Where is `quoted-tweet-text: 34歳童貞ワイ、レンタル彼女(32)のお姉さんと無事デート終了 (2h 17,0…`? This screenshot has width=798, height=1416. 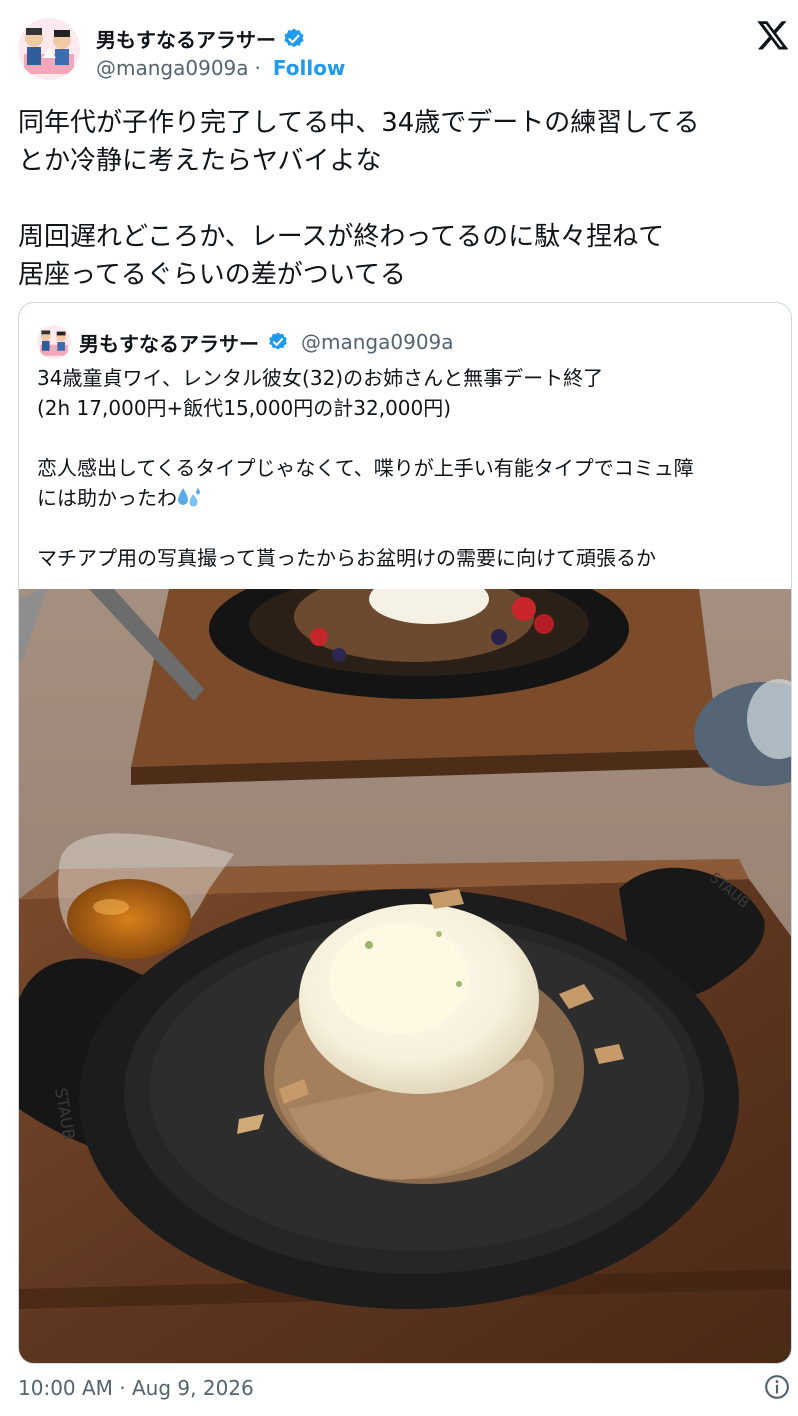
quoted-tweet-text: 34歳童貞ワイ、レンタル彼女(32)のお姉さんと無事デート終了 (2h 17,0… is located at coordinates (407, 468).